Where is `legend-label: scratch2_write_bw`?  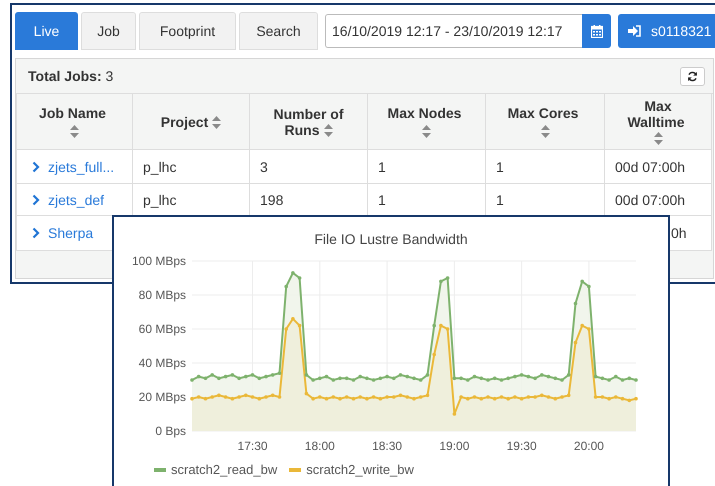 legend-label: scratch2_write_bw is located at coordinates (360, 469).